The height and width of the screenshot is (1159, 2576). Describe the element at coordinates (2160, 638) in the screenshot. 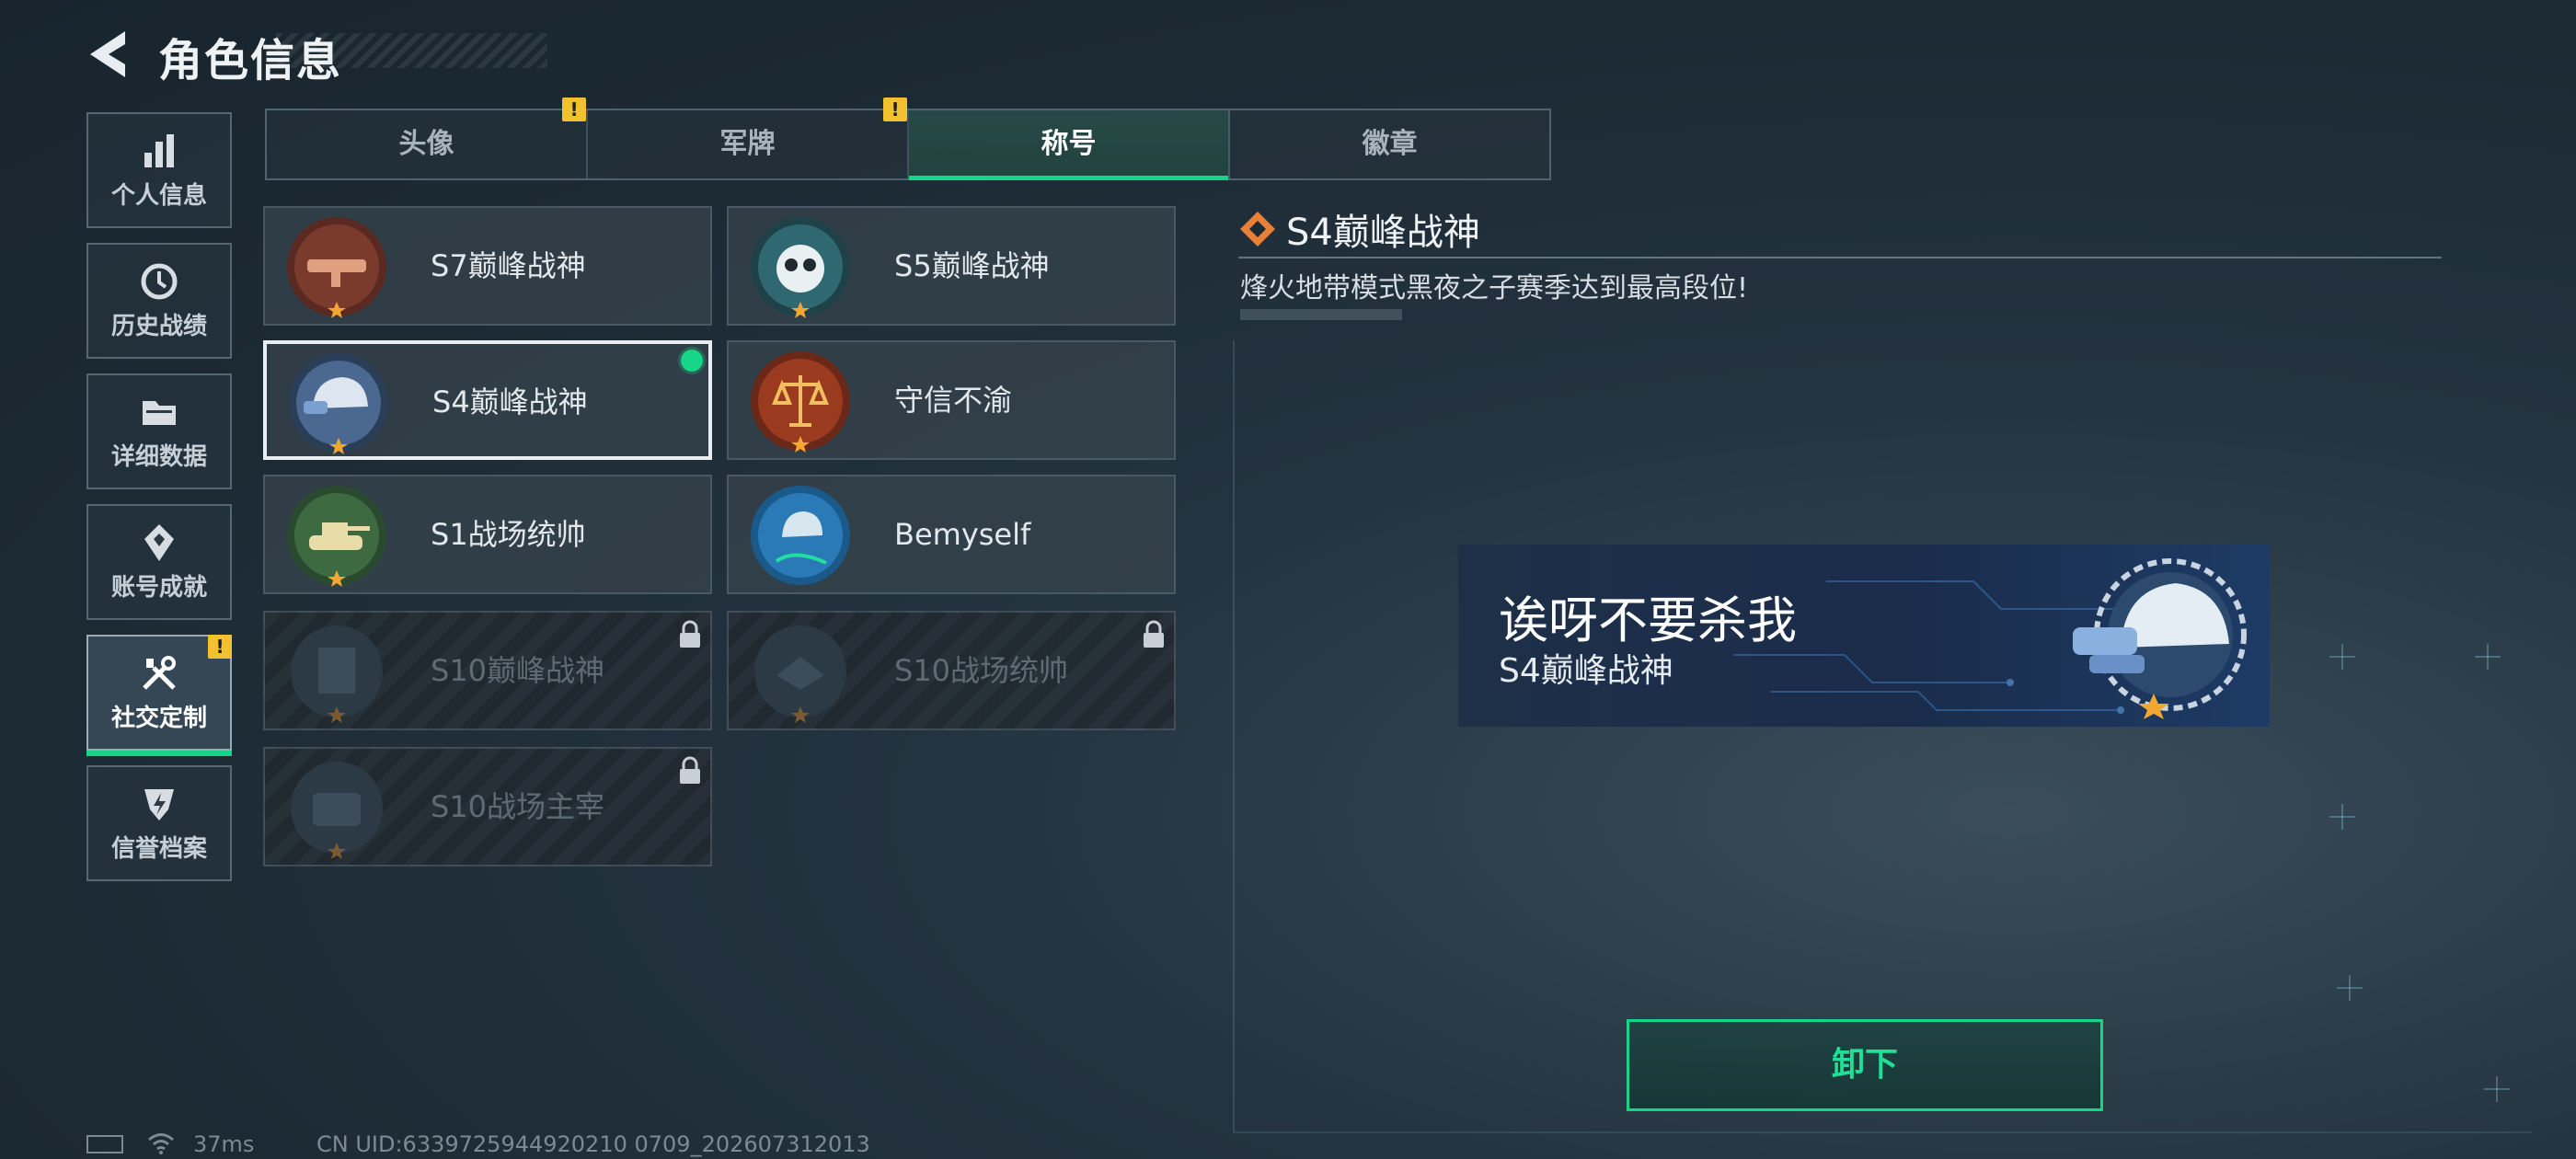

I see `s4-badge-large-icon` at that location.